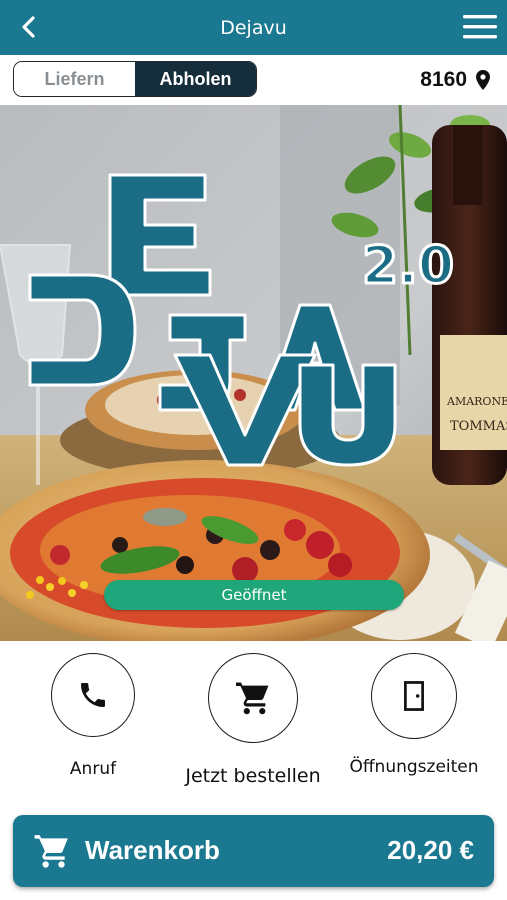 This screenshot has height=900, width=507. Describe the element at coordinates (93, 769) in the screenshot. I see `call-label: Anruf` at that location.